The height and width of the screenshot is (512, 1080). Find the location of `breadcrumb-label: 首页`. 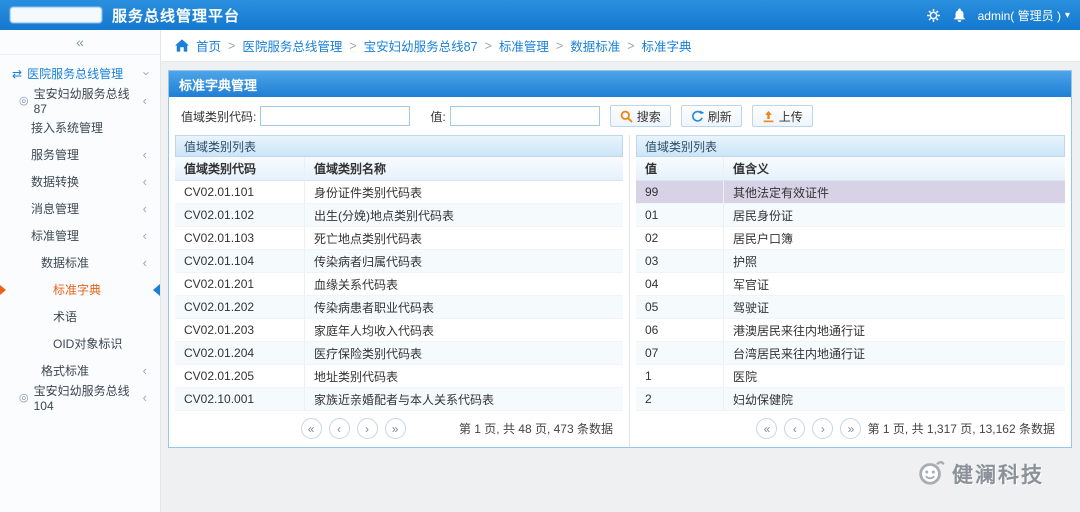

breadcrumb-label: 首页 is located at coordinates (209, 47).